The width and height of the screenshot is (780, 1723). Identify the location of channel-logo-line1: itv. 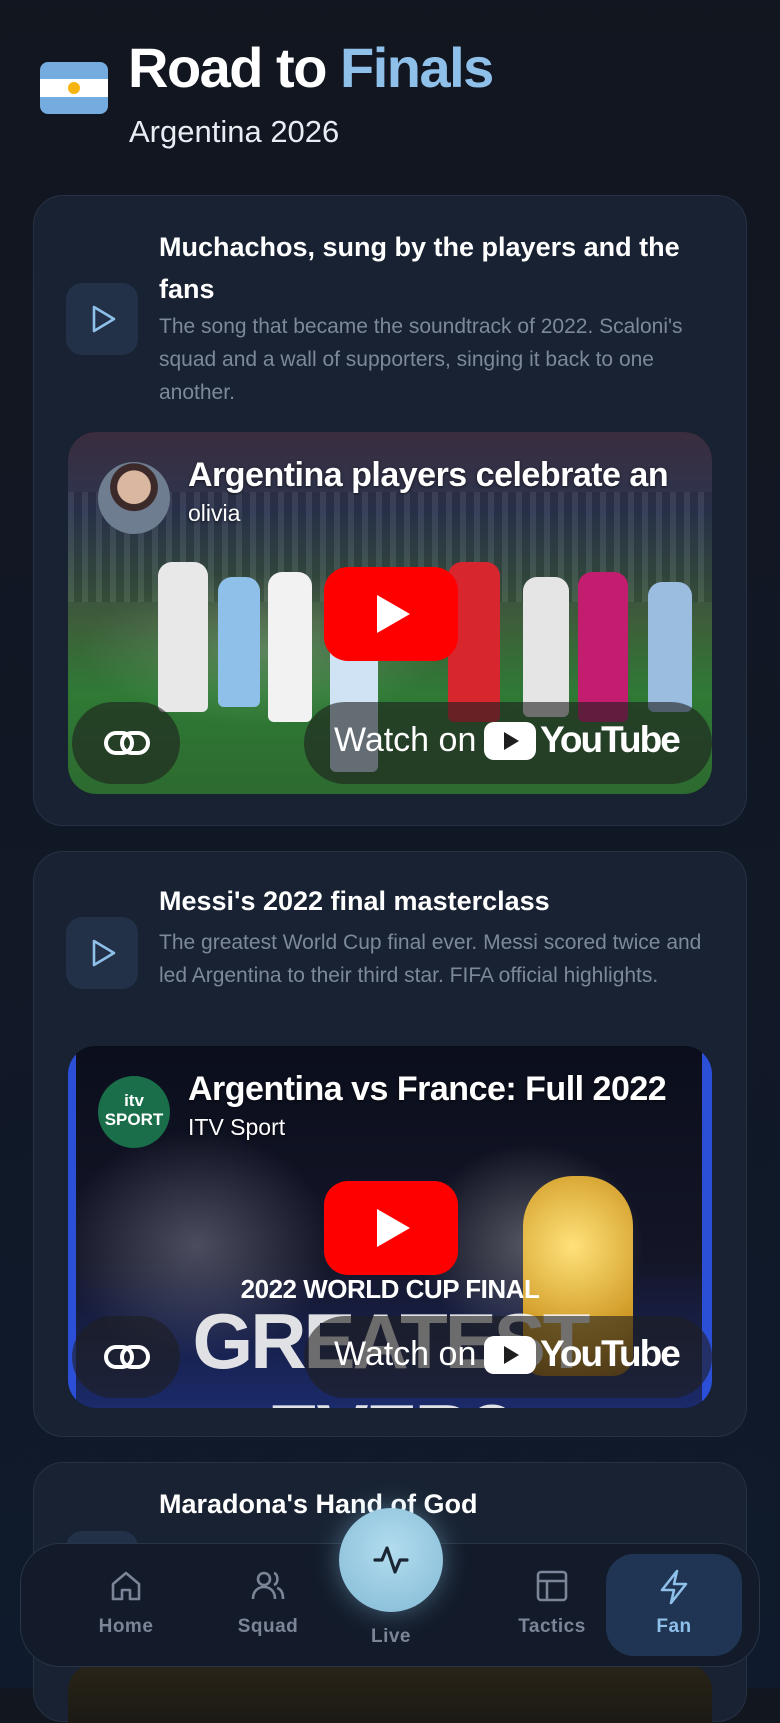
(134, 1100).